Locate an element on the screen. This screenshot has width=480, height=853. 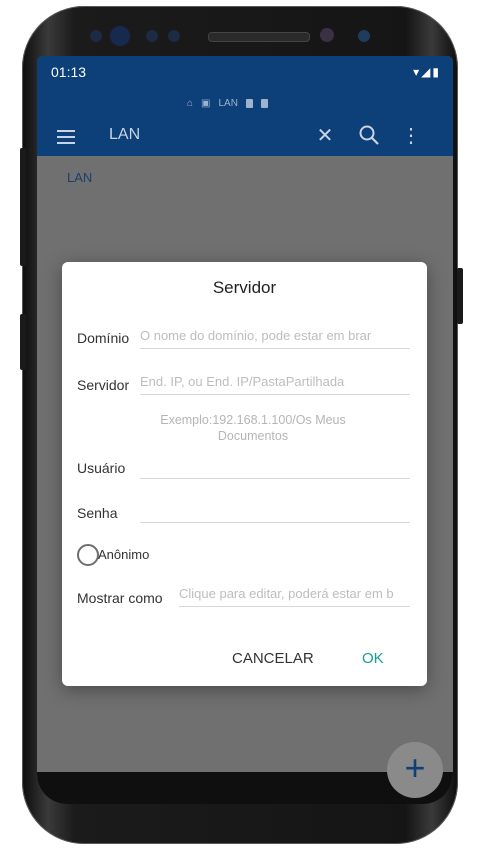
trash-icon is located at coordinates (264, 103).